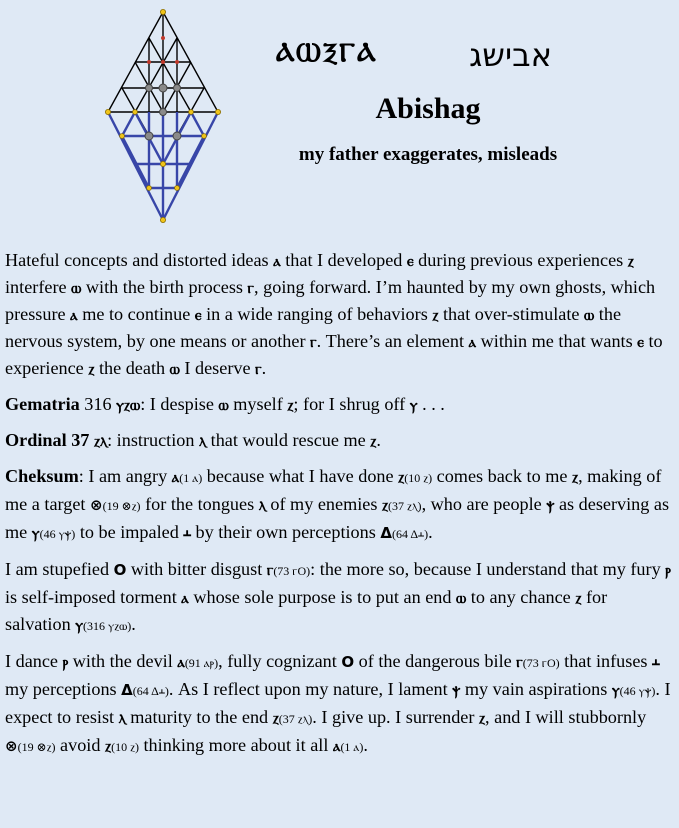  I want to click on checksum-note: (37 ⲍⲗ), so click(295, 719).